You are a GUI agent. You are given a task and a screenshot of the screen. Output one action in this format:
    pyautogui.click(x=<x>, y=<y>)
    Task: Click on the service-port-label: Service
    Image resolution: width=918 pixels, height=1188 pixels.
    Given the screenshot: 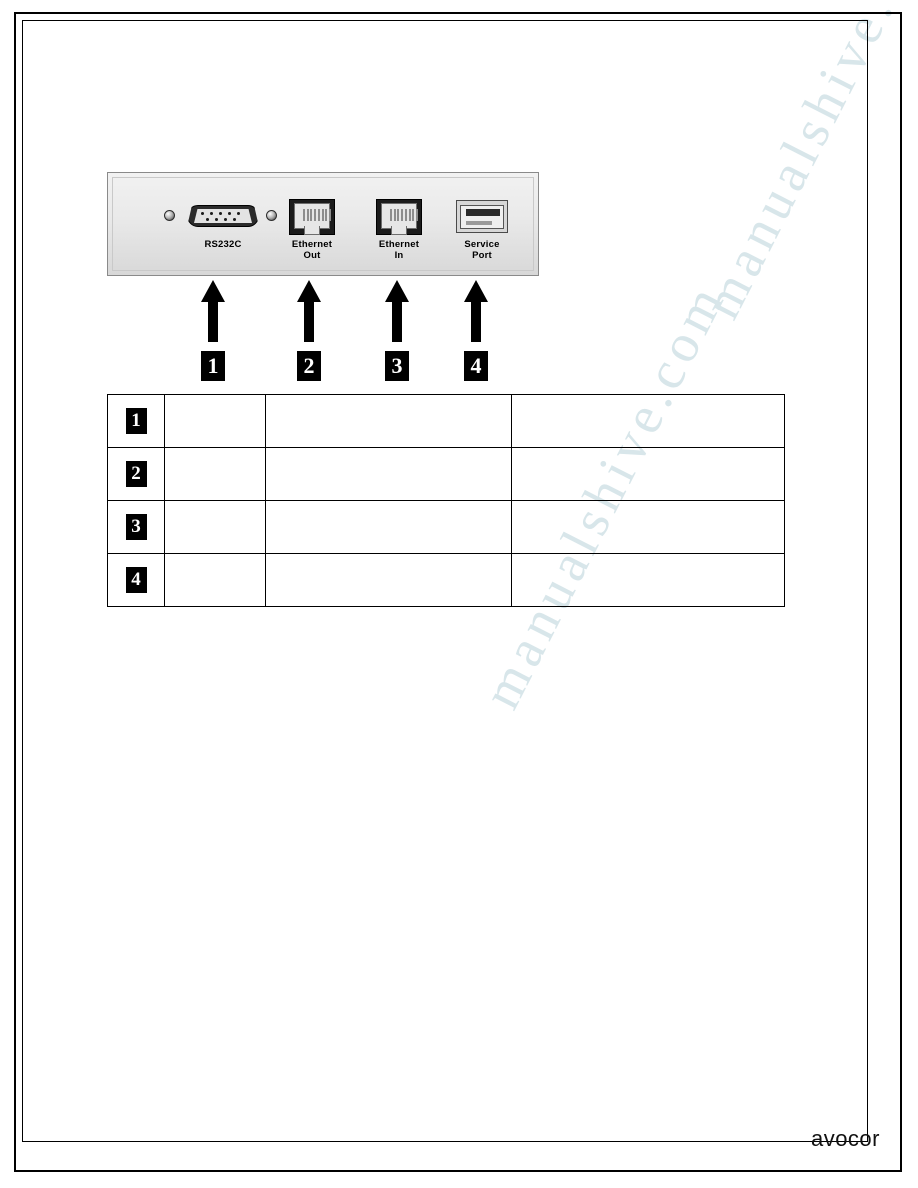 What is the action you would take?
    pyautogui.click(x=482, y=244)
    